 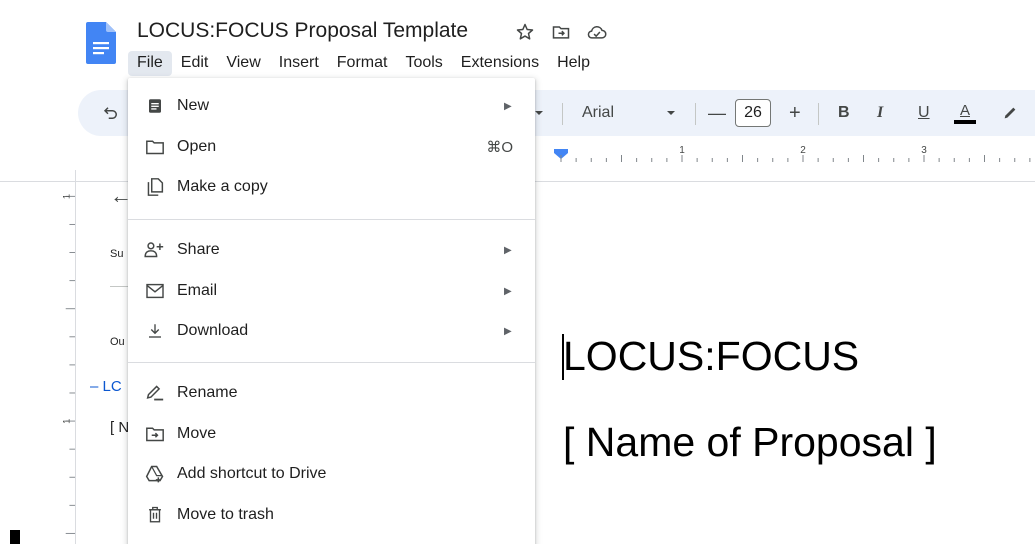 I want to click on vertical-ruler: 1 1, so click(x=69, y=357).